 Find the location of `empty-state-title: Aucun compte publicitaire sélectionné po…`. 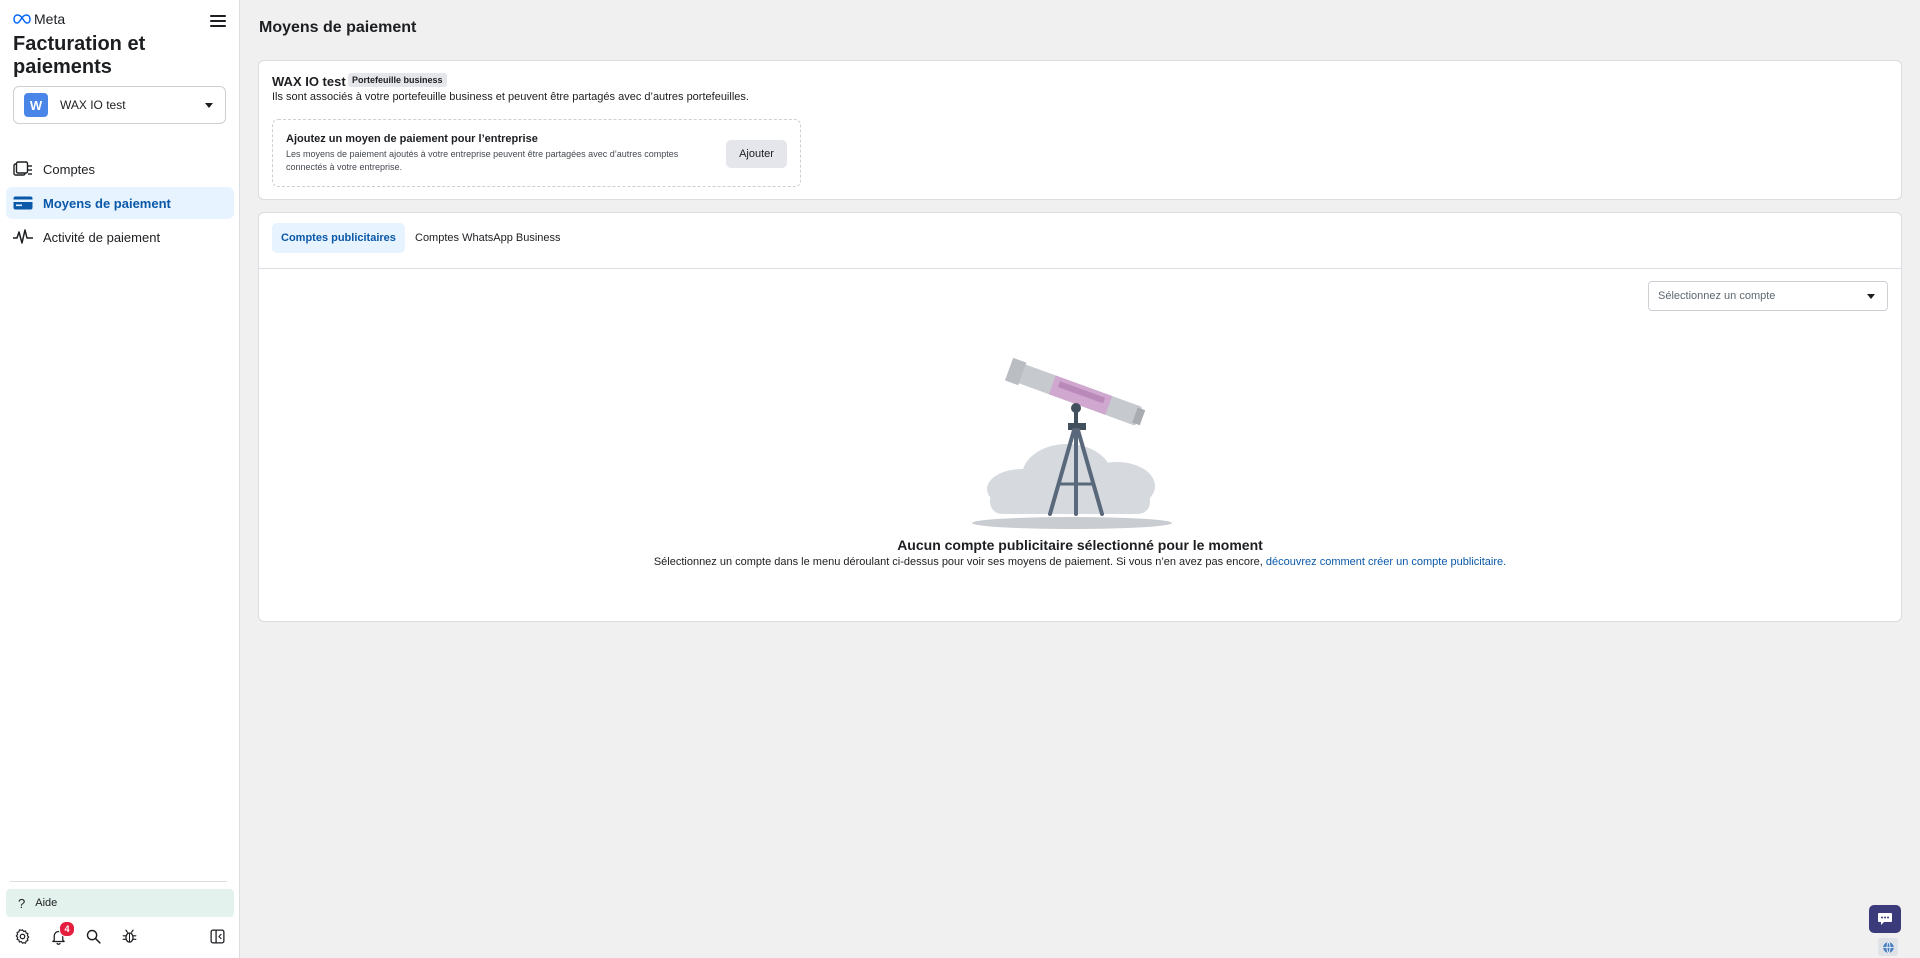

empty-state-title: Aucun compte publicitaire sélectionné po… is located at coordinates (1080, 545).